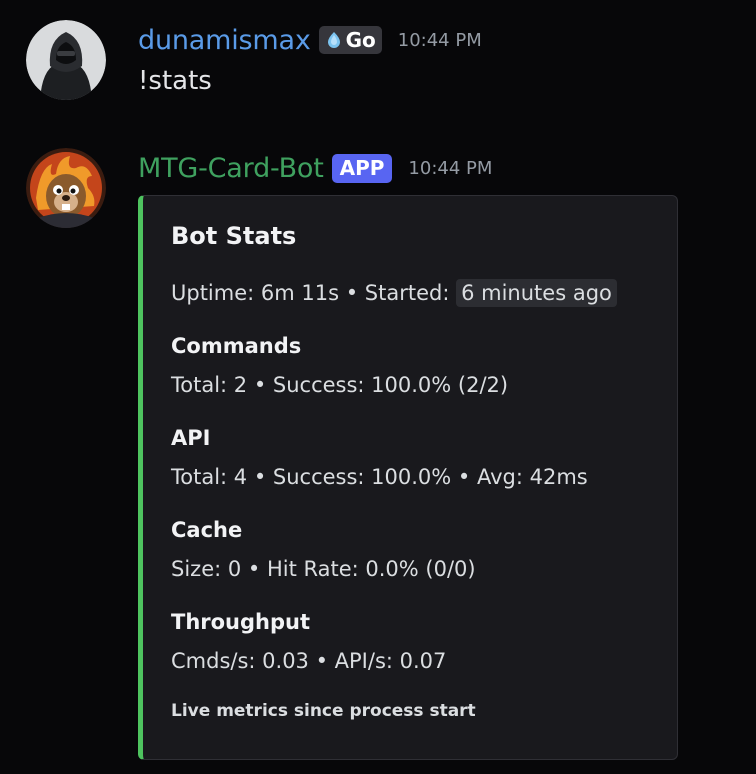 Image resolution: width=756 pixels, height=774 pixels. I want to click on message-header: dunamismax Go 10:44 PM, so click(310, 40).